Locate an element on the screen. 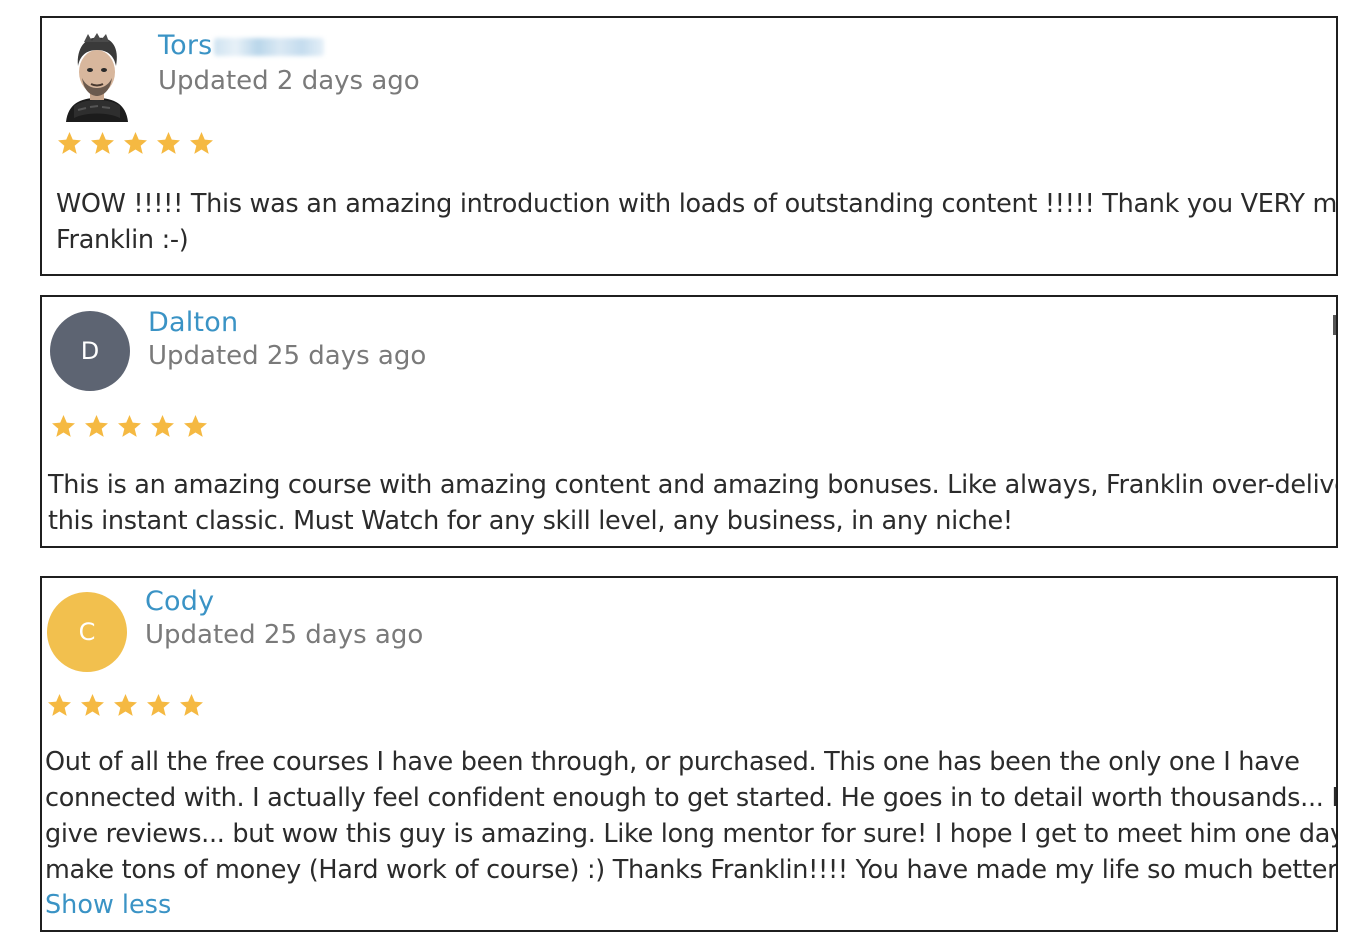 The image size is (1364, 942). show-less-link: Show less is located at coordinates (108, 905).